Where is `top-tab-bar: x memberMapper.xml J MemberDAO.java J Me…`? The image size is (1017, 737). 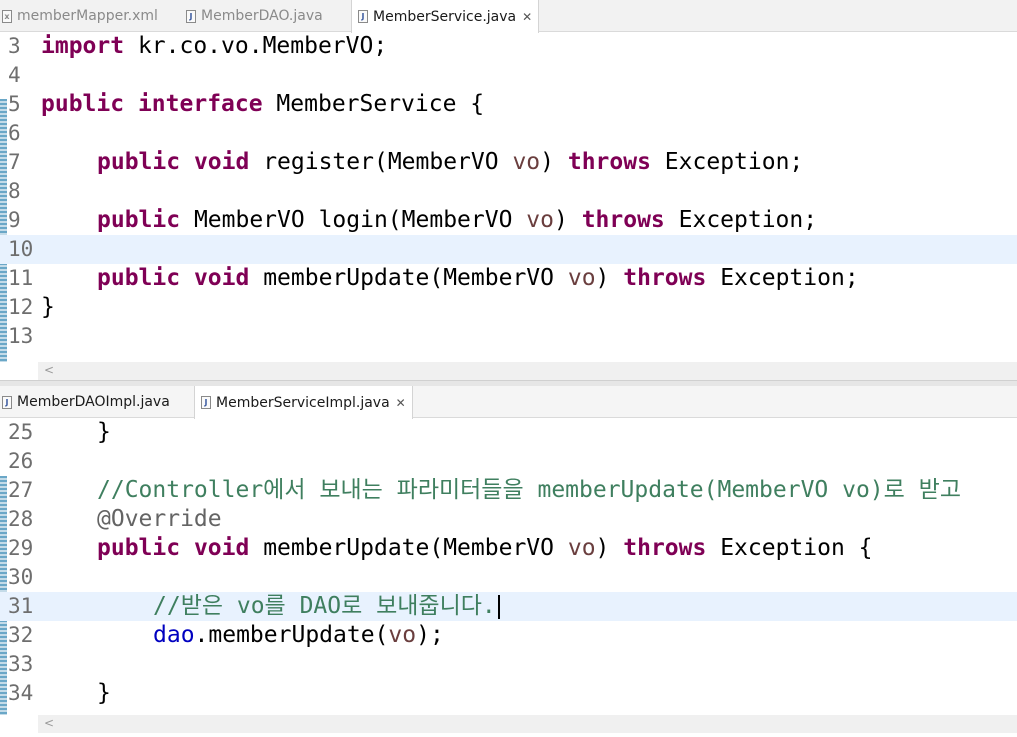
top-tab-bar: x memberMapper.xml J MemberDAO.java J Me… is located at coordinates (508, 16).